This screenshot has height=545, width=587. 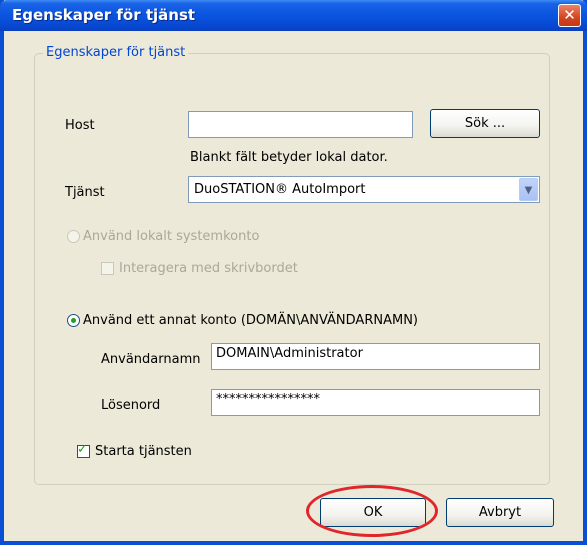 What do you see at coordinates (107, 268) in the screenshot?
I see `interact-desktop-checkbox` at bounding box center [107, 268].